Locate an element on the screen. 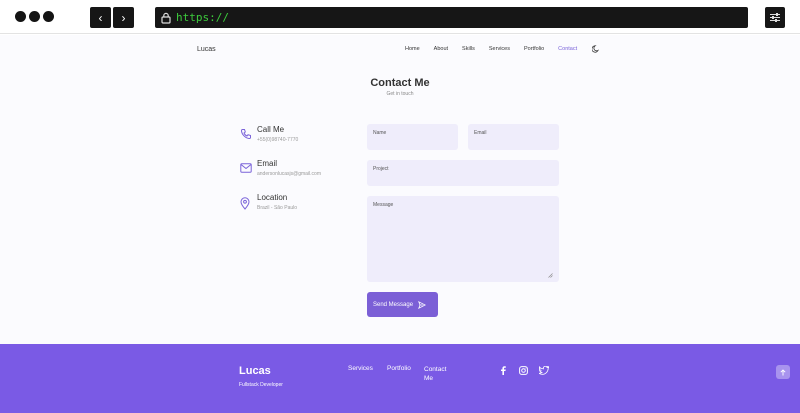  send-message-label: Send Message is located at coordinates (393, 304).